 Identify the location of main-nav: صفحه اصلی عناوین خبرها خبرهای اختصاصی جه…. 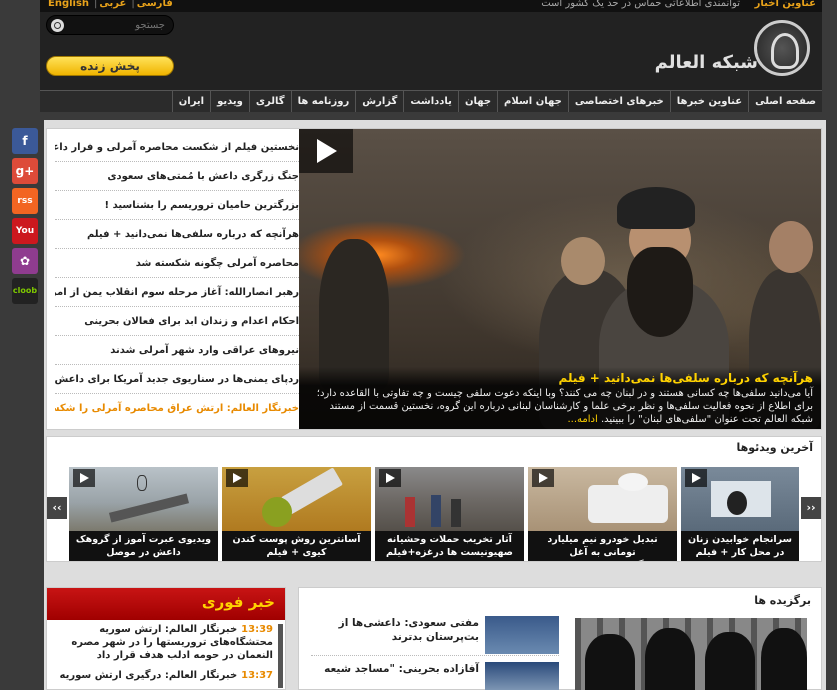
(431, 101).